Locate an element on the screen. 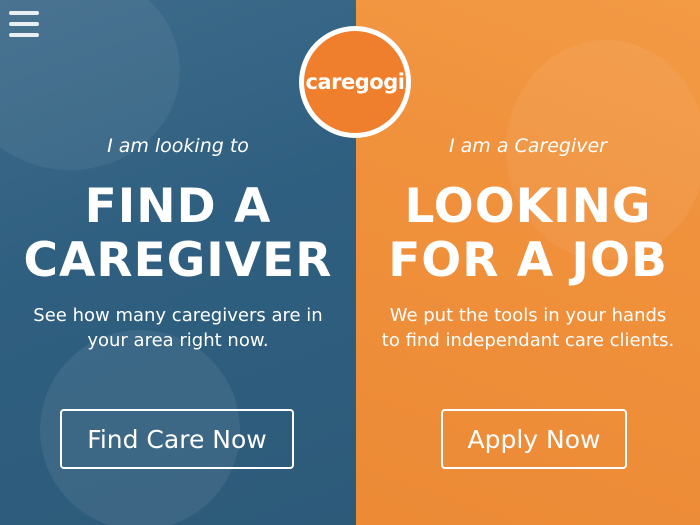 The width and height of the screenshot is (700, 525). hamburger-menu-icon is located at coordinates (24, 24).